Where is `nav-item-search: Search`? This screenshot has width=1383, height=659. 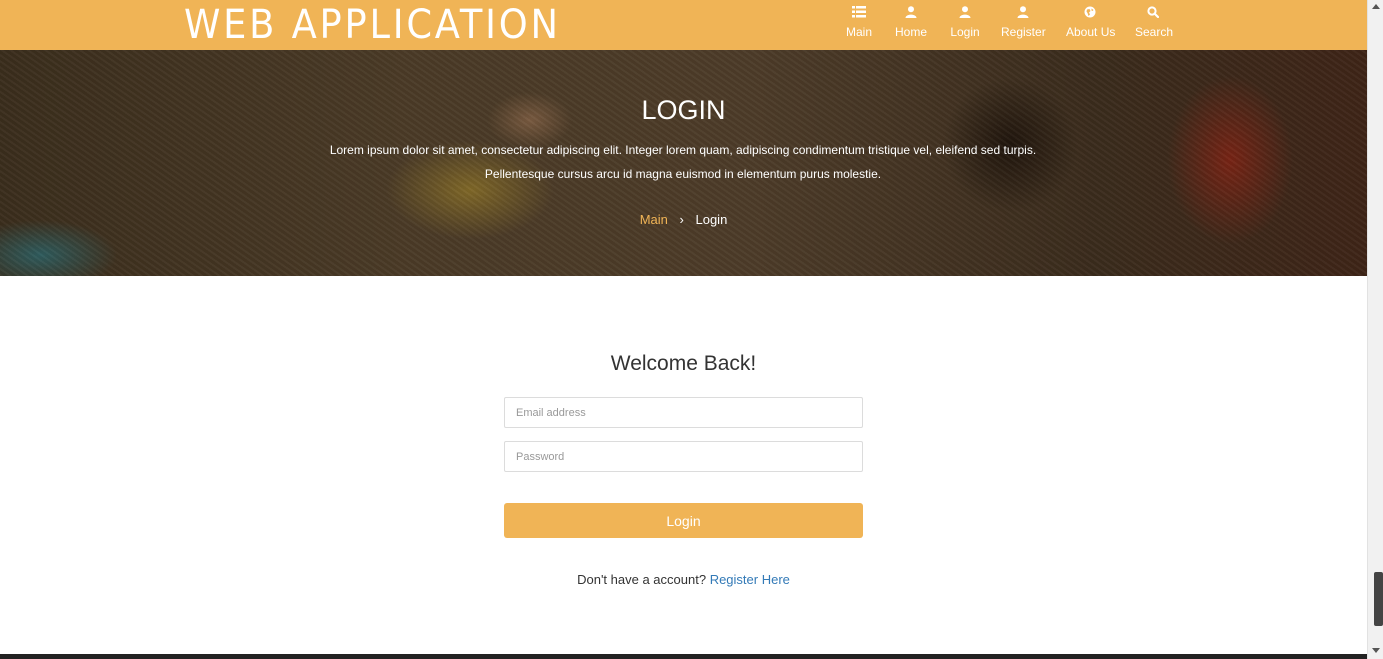 nav-item-search: Search is located at coordinates (1154, 26).